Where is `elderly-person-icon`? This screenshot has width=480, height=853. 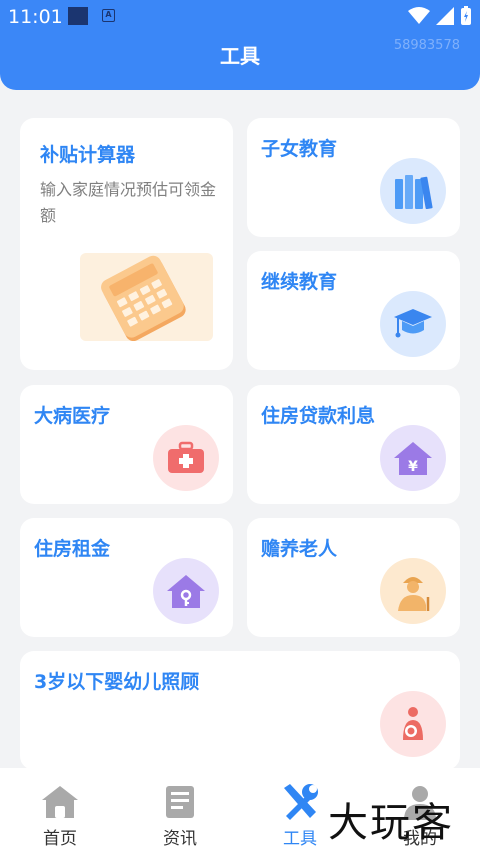
elderly-person-icon is located at coordinates (413, 591).